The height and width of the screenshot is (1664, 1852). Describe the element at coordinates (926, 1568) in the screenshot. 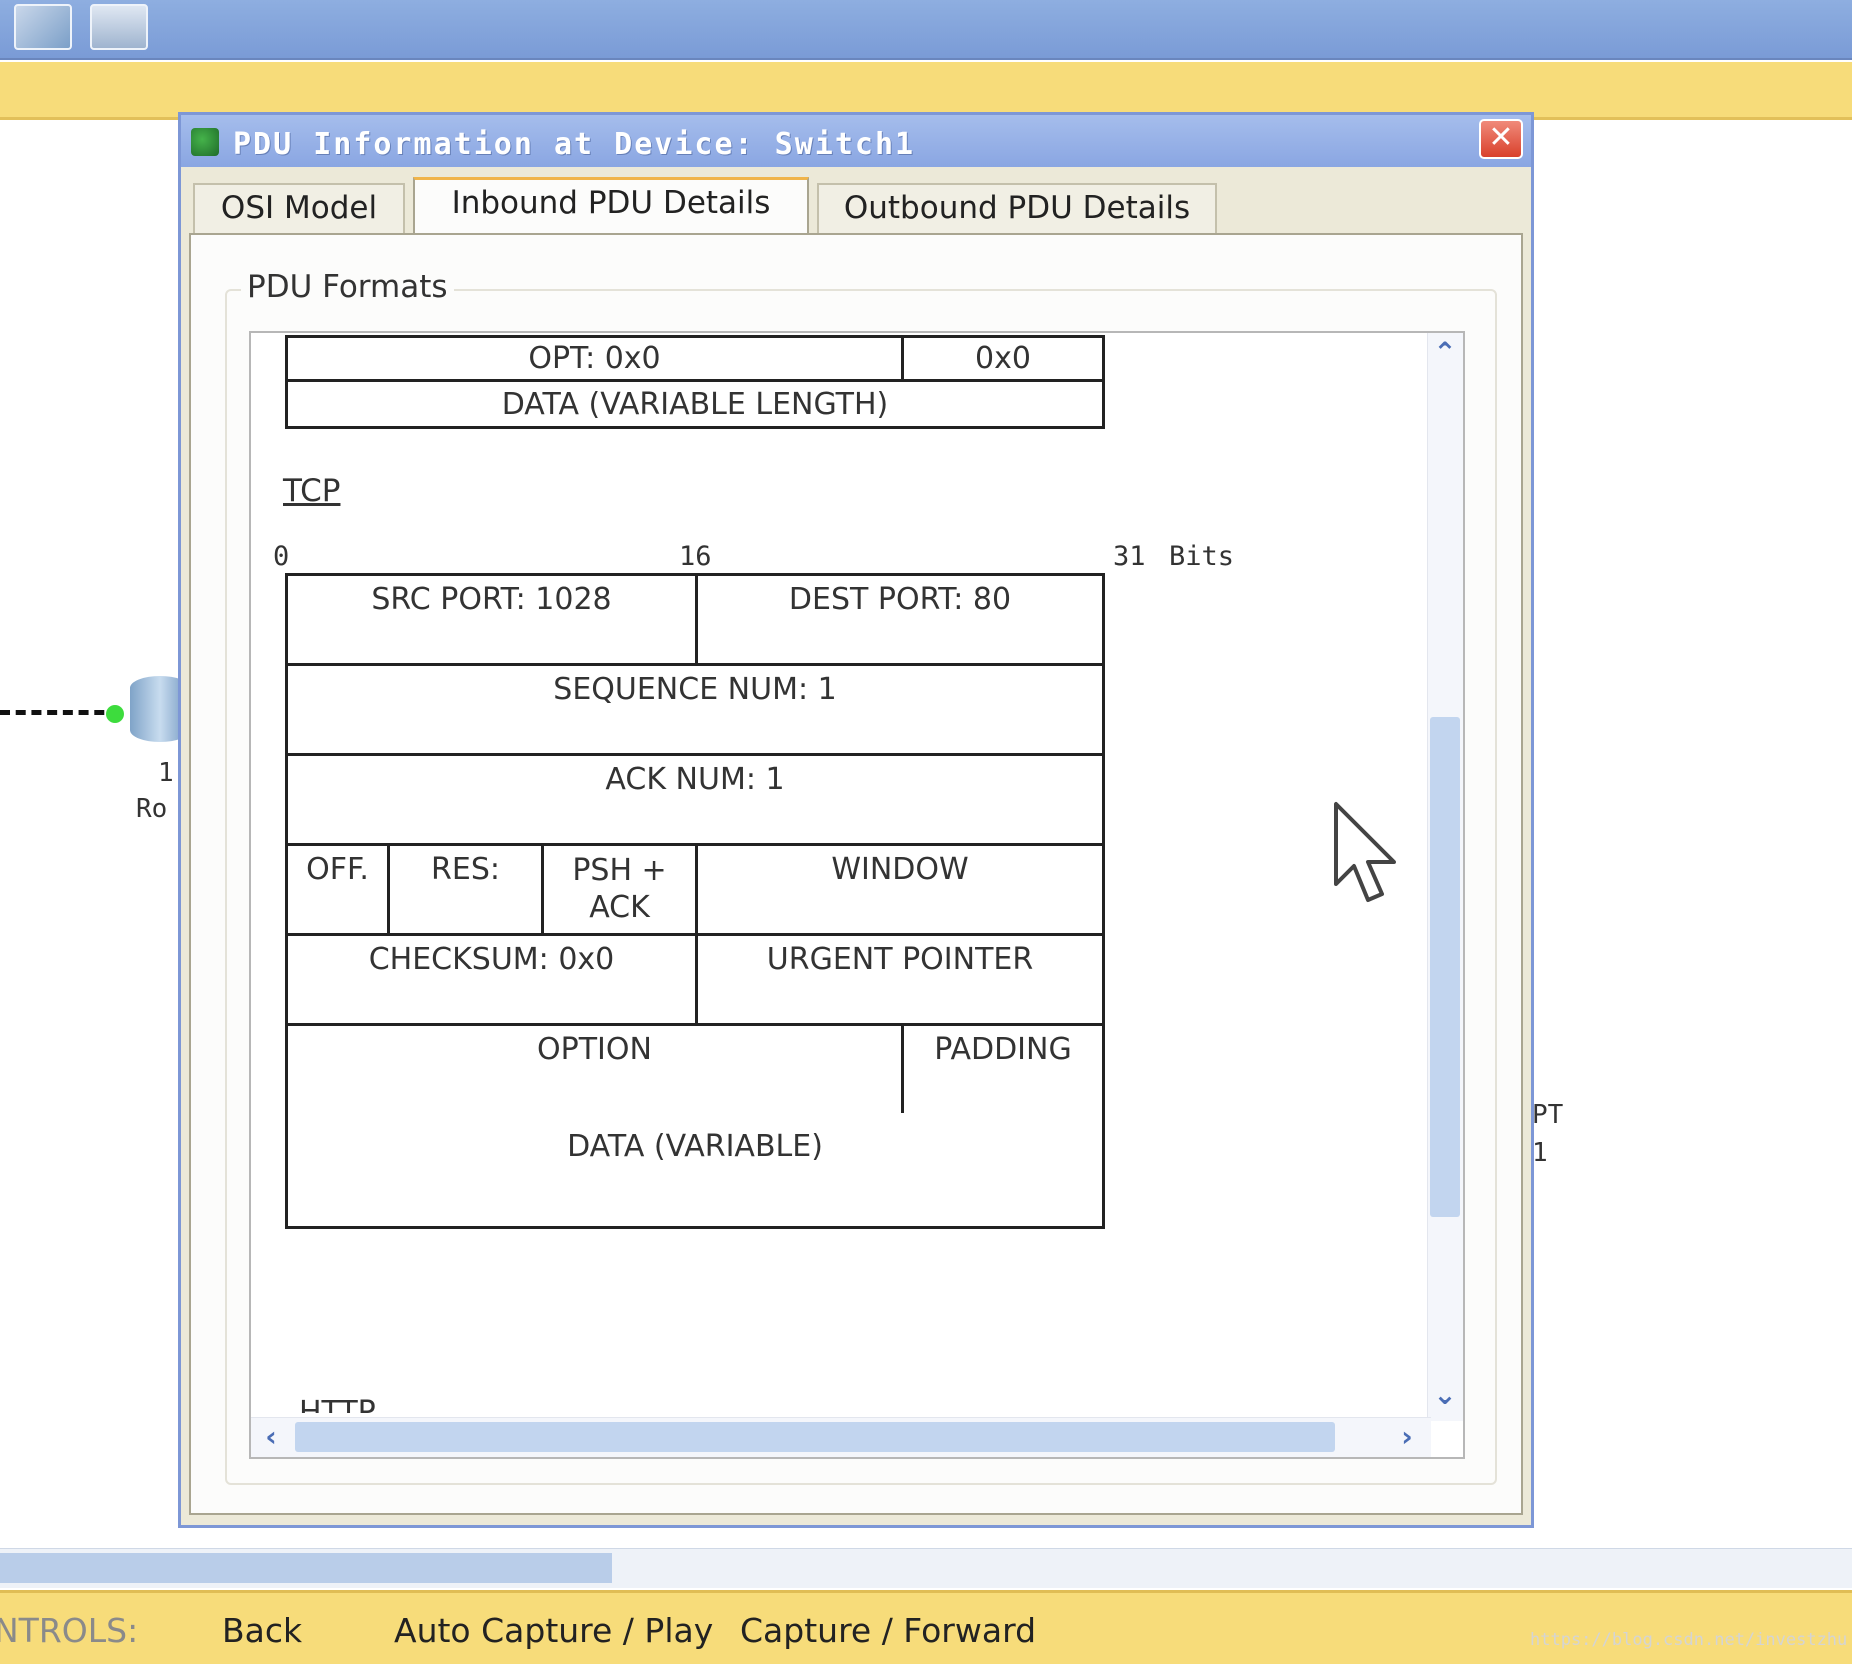

I see `workspace-scrollbar` at that location.